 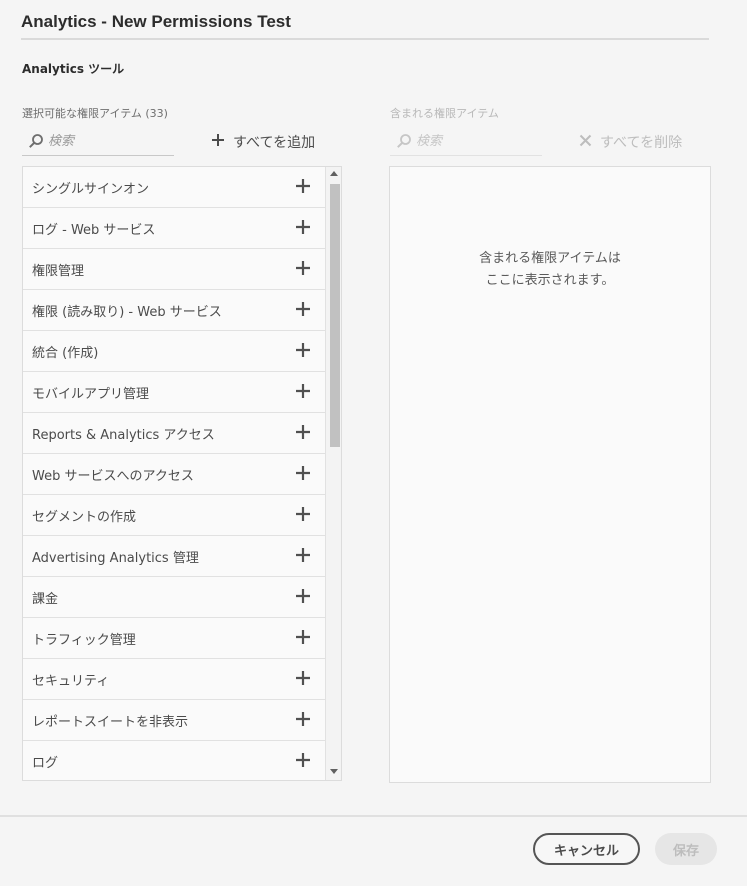 I want to click on list-item-label: 統合 (作成), so click(x=65, y=353).